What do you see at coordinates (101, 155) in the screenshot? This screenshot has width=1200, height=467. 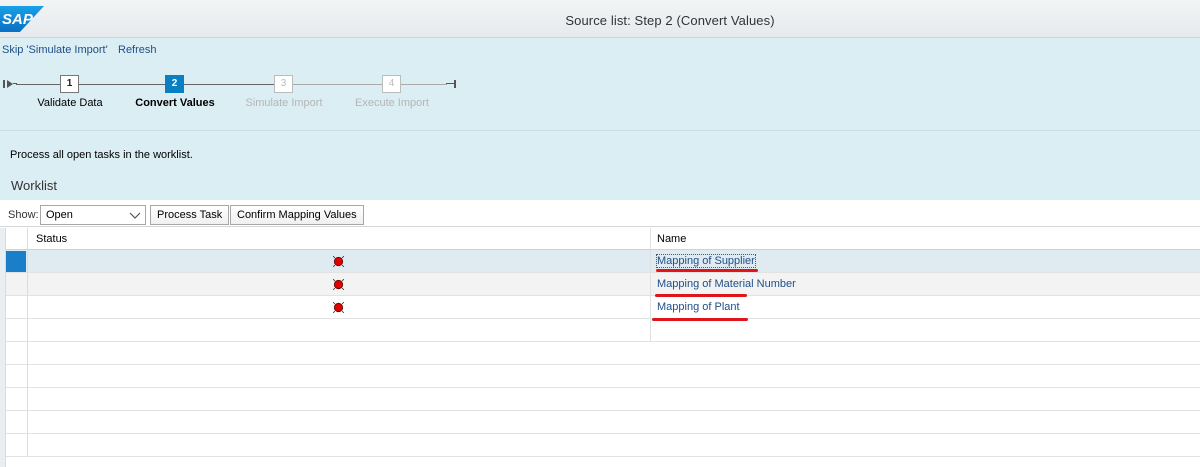 I see `instruction-text: Process all open tasks in the worklist.` at bounding box center [101, 155].